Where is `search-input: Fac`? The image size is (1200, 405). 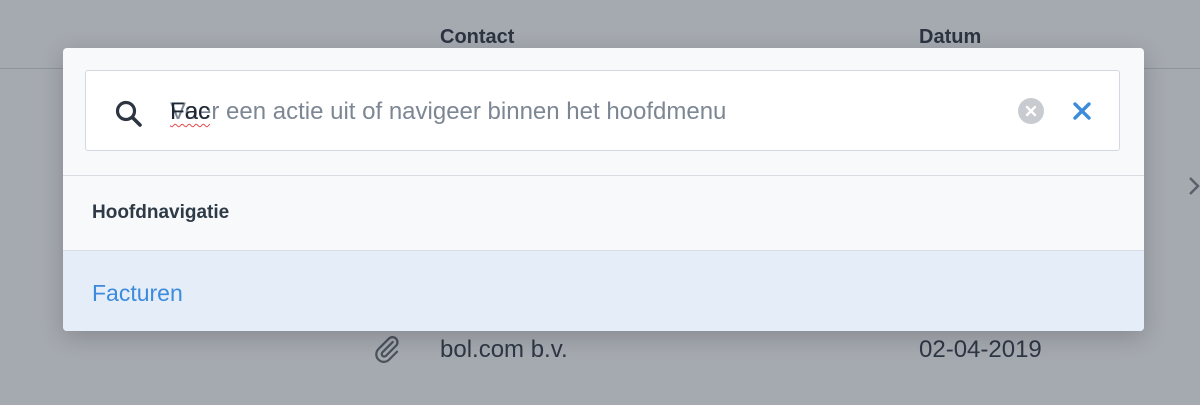 search-input: Fac is located at coordinates (190, 112).